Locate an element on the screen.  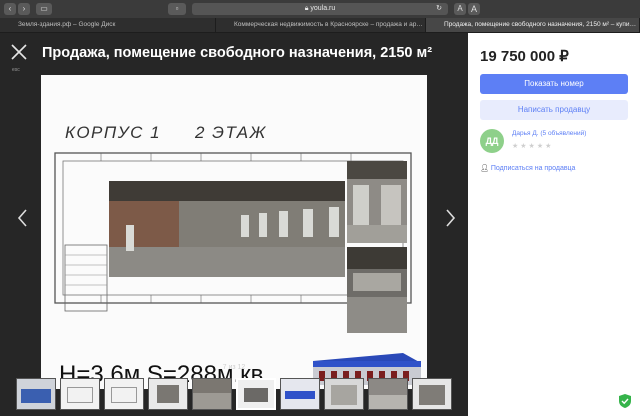
subscribe-label: Подписаться на продавца is located at coordinates (533, 168).